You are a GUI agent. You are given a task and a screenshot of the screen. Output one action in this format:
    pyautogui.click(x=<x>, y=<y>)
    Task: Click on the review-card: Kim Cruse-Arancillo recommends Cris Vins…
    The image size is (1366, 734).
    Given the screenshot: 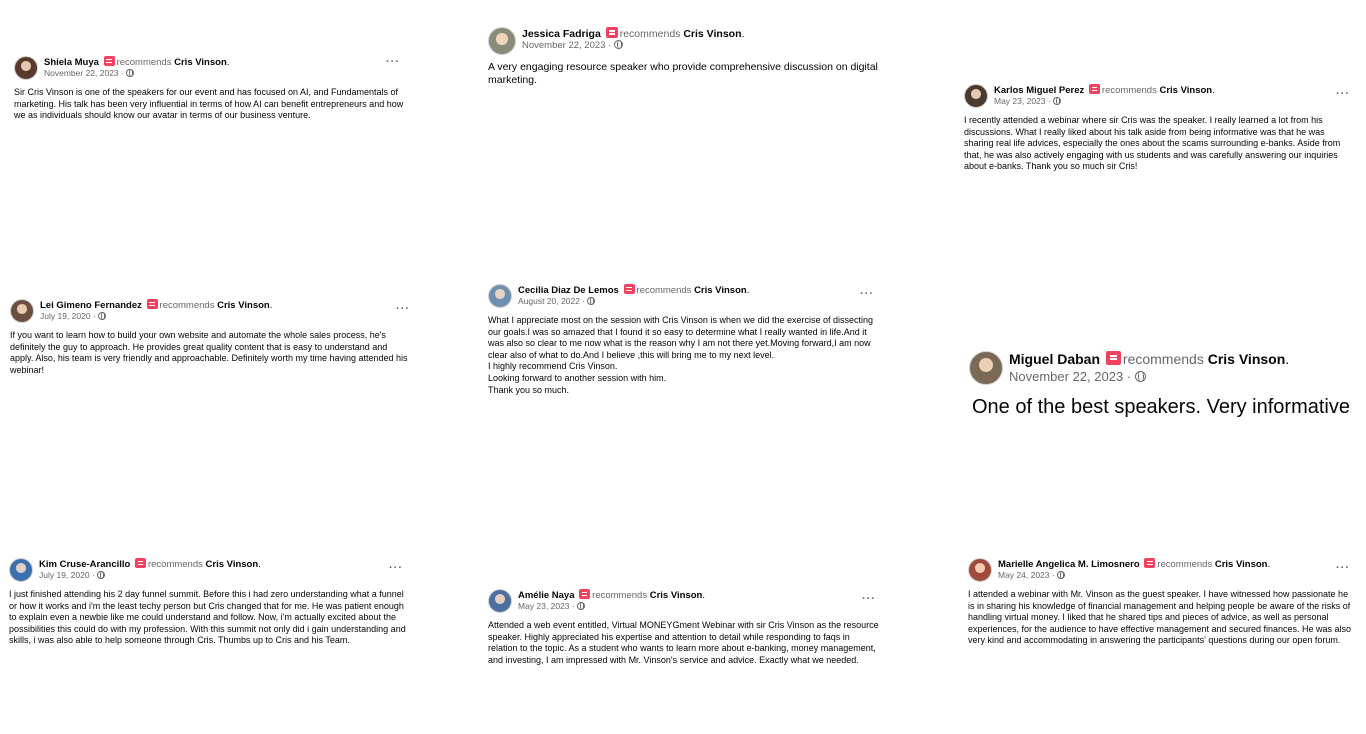 What is the action you would take?
    pyautogui.click(x=209, y=602)
    